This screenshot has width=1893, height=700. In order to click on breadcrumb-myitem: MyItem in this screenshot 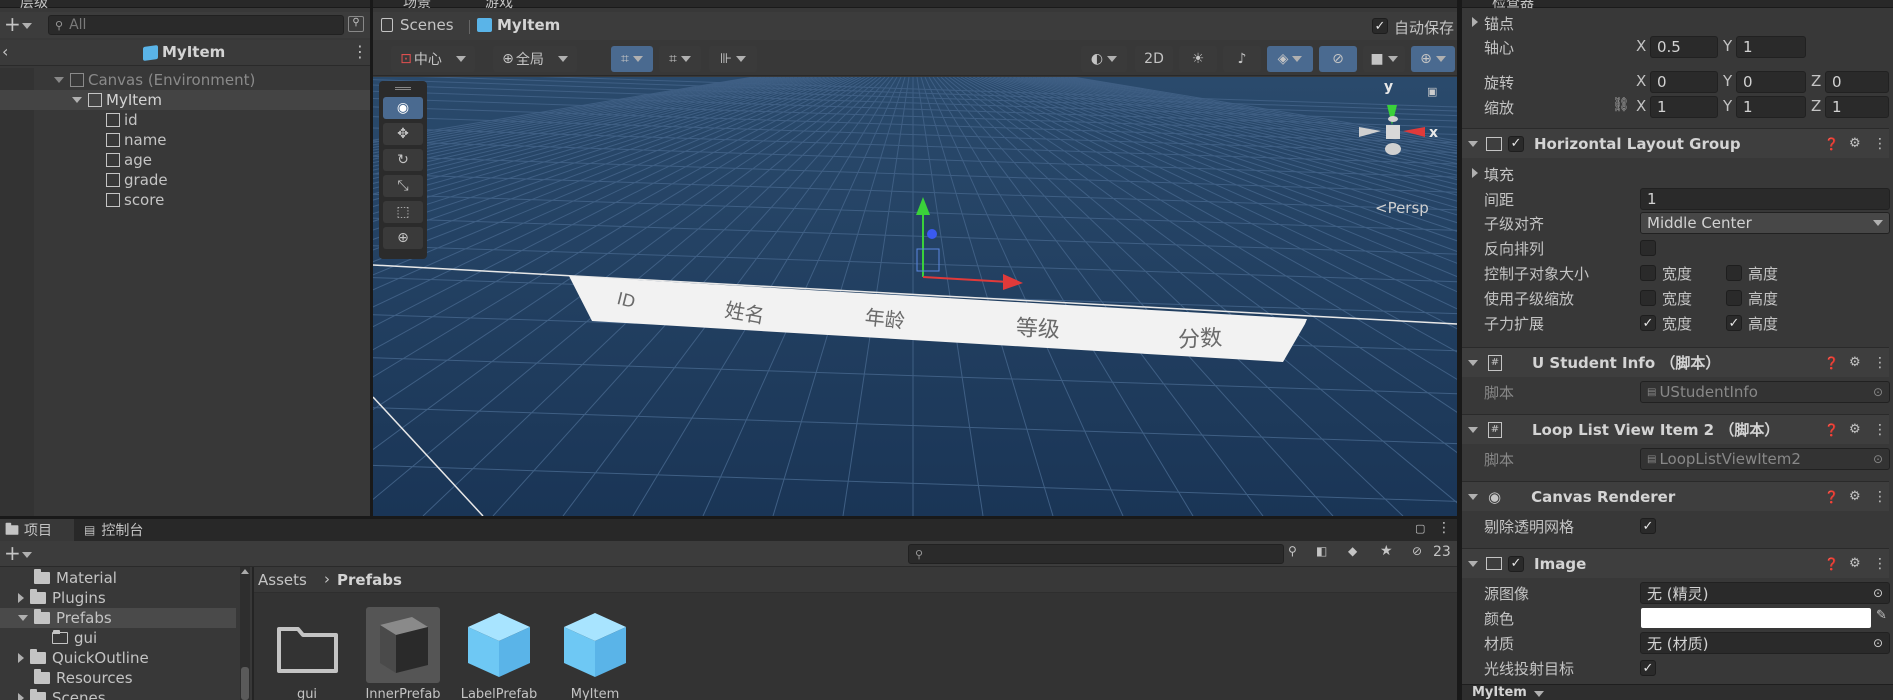, I will do `click(528, 25)`.